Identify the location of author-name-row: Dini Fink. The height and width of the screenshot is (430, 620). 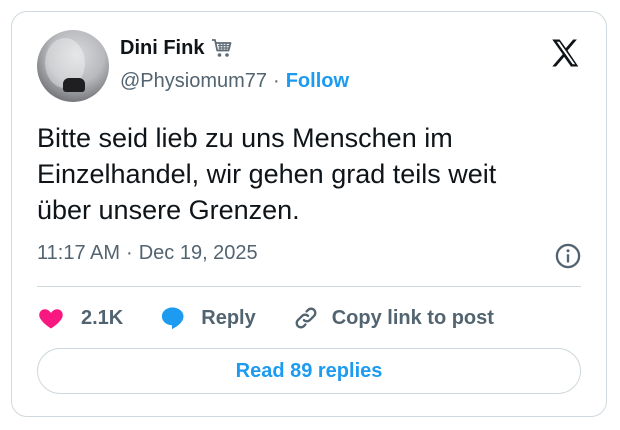
(177, 48).